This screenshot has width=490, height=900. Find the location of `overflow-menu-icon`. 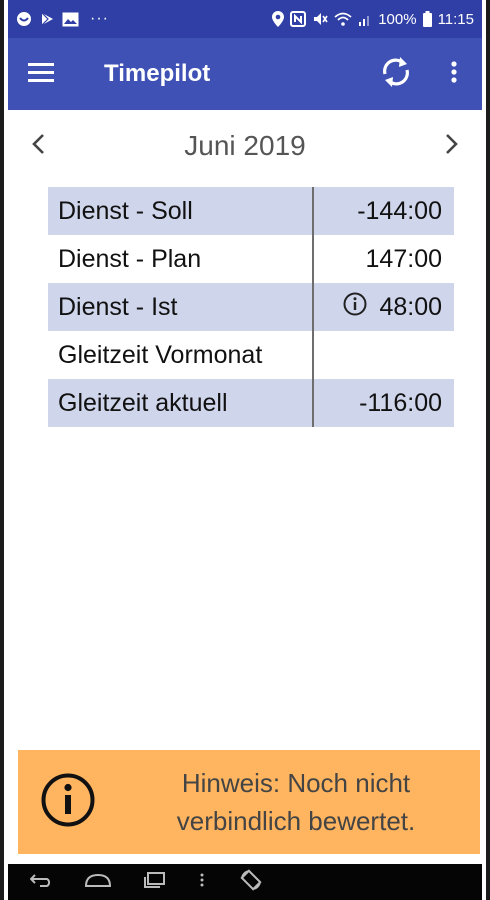

overflow-menu-icon is located at coordinates (454, 74).